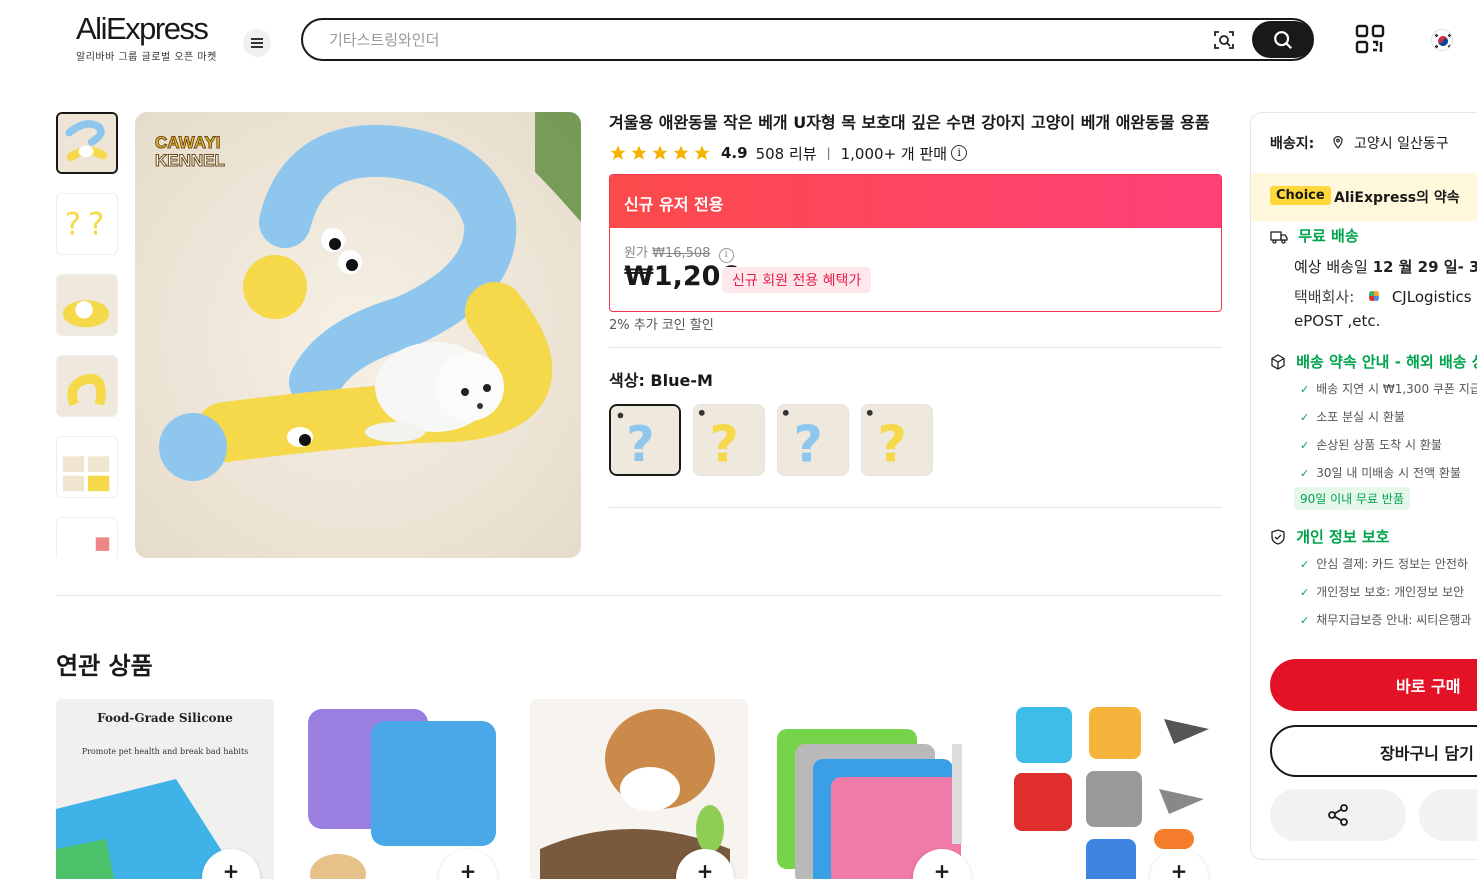  Describe the element at coordinates (734, 153) in the screenshot. I see `rating-value: 4.9` at that location.